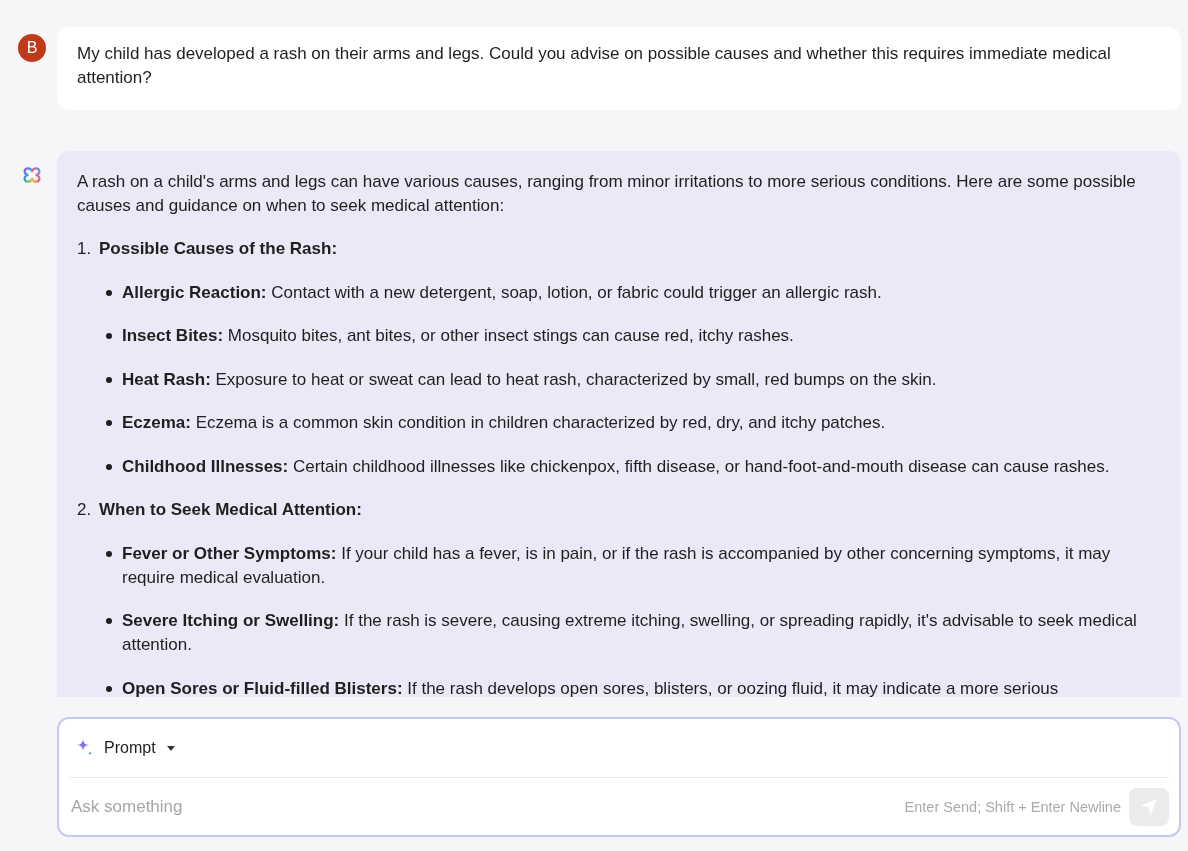 This screenshot has width=1188, height=851. What do you see at coordinates (32, 175) in the screenshot?
I see `assistant-logo-icon` at bounding box center [32, 175].